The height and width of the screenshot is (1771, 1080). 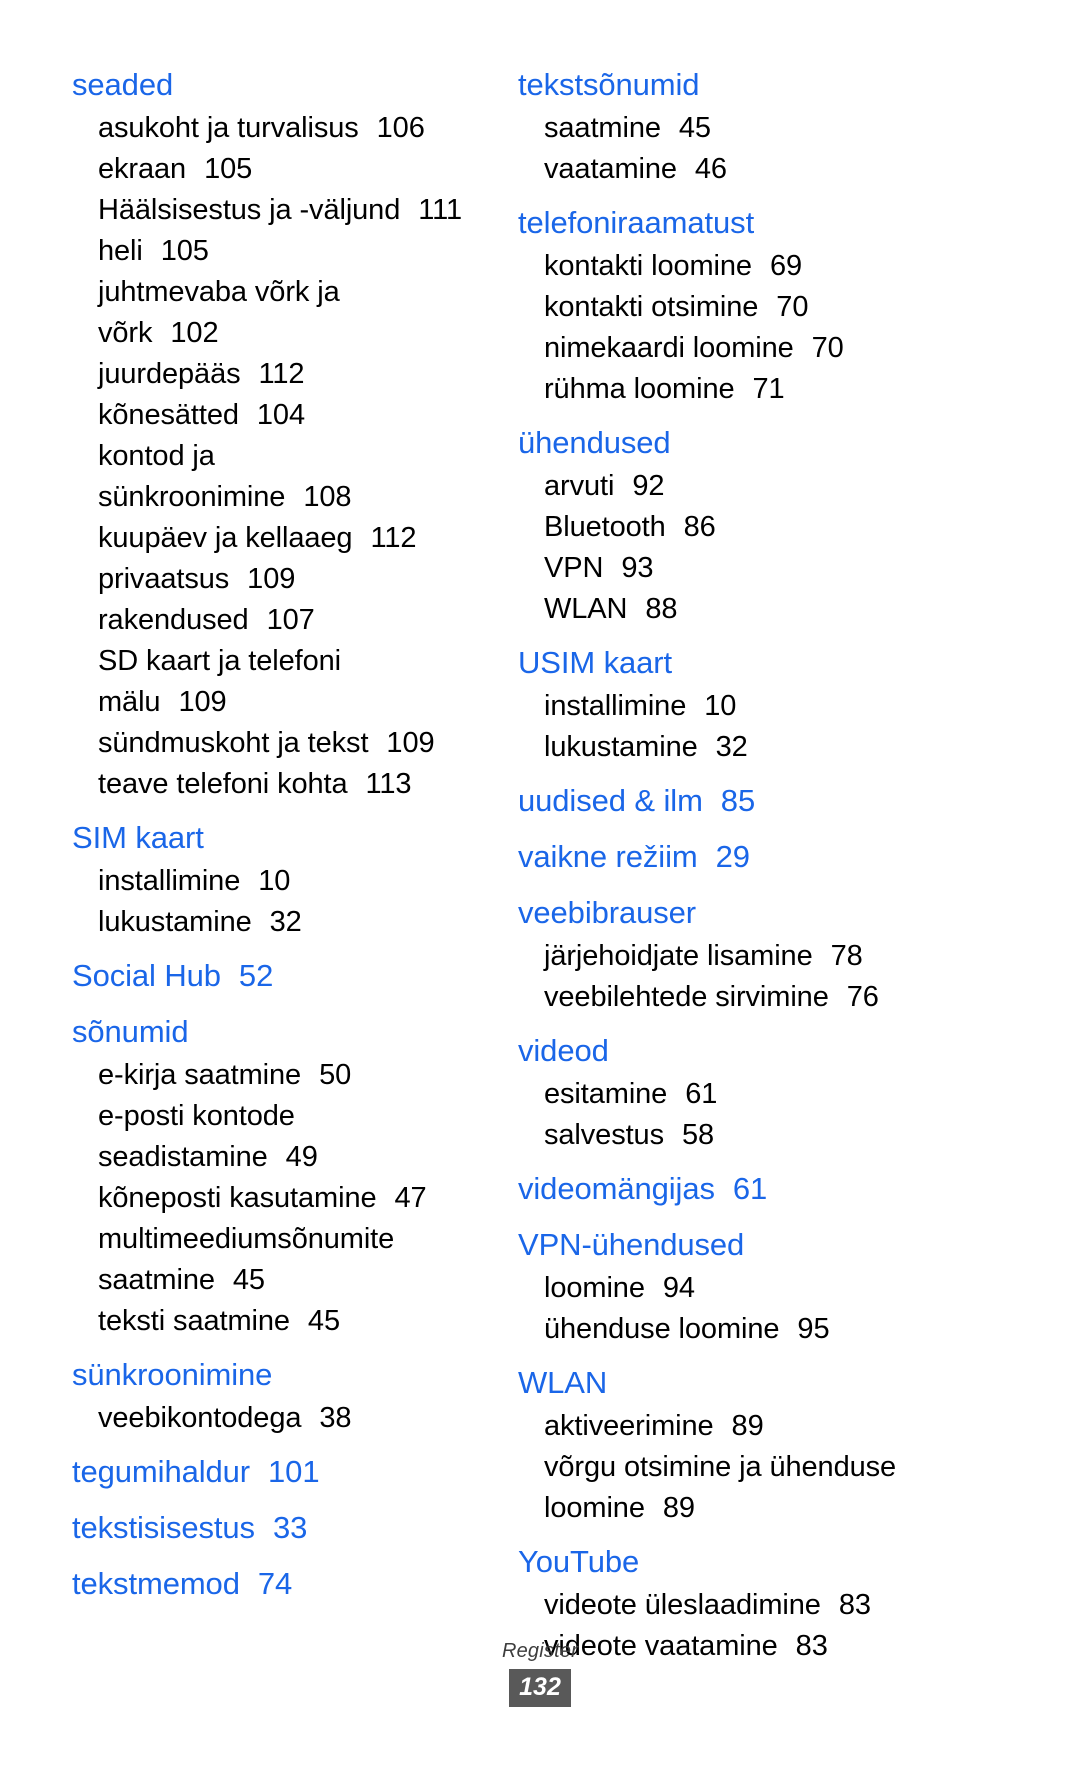 What do you see at coordinates (648, 266) in the screenshot?
I see `index-entry-label: kontakti loomine` at bounding box center [648, 266].